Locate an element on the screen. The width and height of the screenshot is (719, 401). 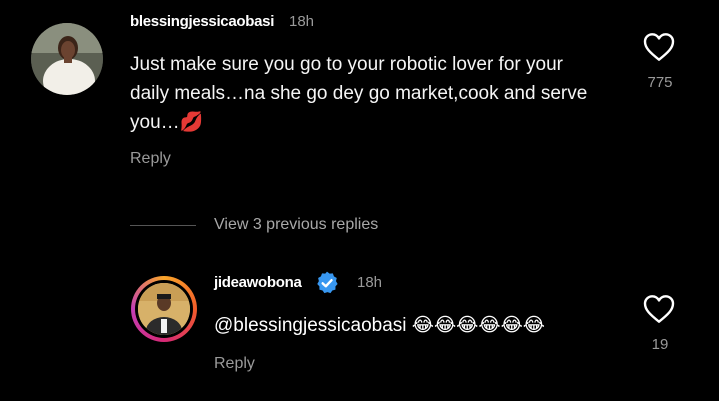
reply-reply-button: Reply is located at coordinates (234, 364).